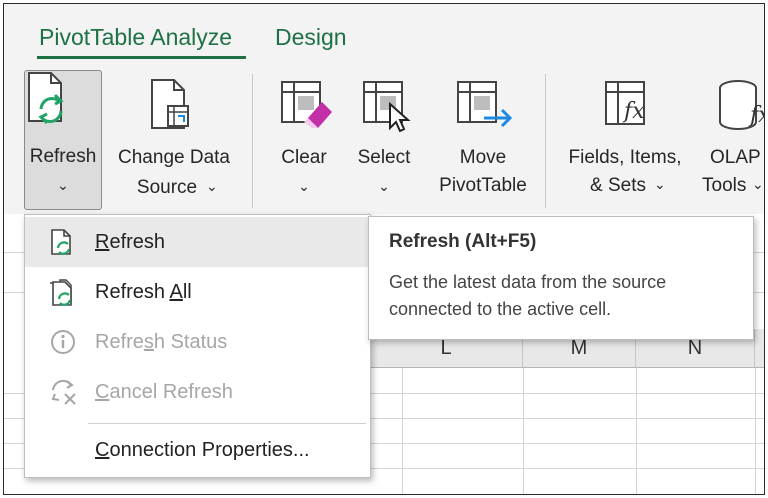 This screenshot has width=768, height=498. What do you see at coordinates (741, 105) in the screenshot?
I see `olap-cylinder-icon: fx` at bounding box center [741, 105].